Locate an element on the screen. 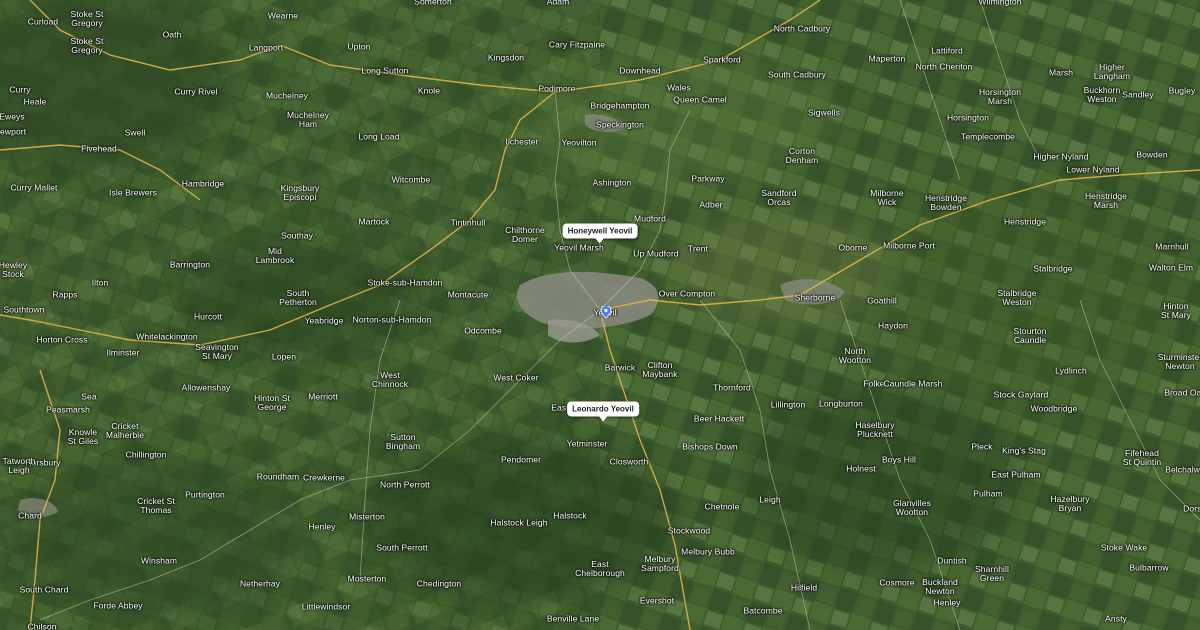  place-label: Long Load is located at coordinates (379, 136).